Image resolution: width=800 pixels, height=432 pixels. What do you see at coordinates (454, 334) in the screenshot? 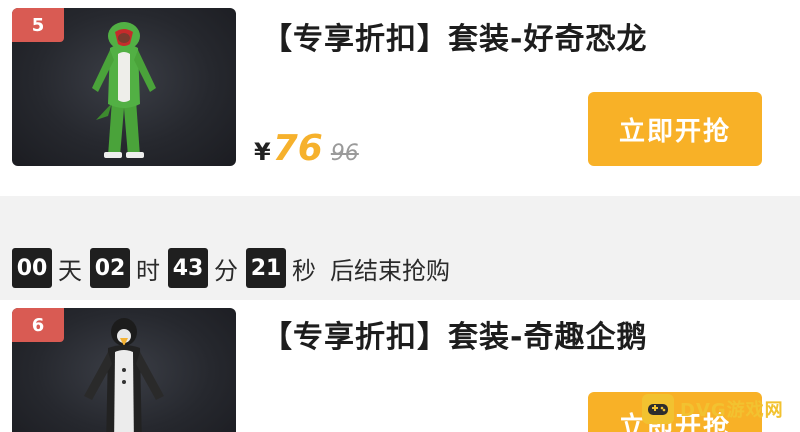
I see `product-title: 【专享折扣】套装-奇趣企鹅` at bounding box center [454, 334].